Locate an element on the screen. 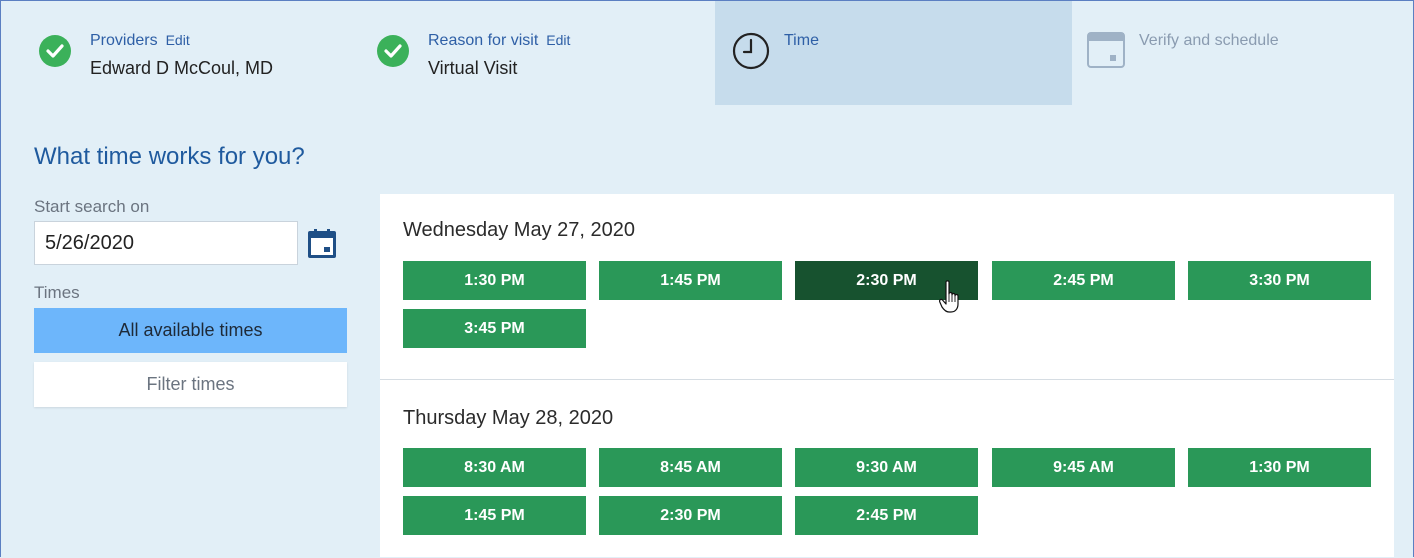 The width and height of the screenshot is (1414, 558). step-title-text: Providers is located at coordinates (124, 40).